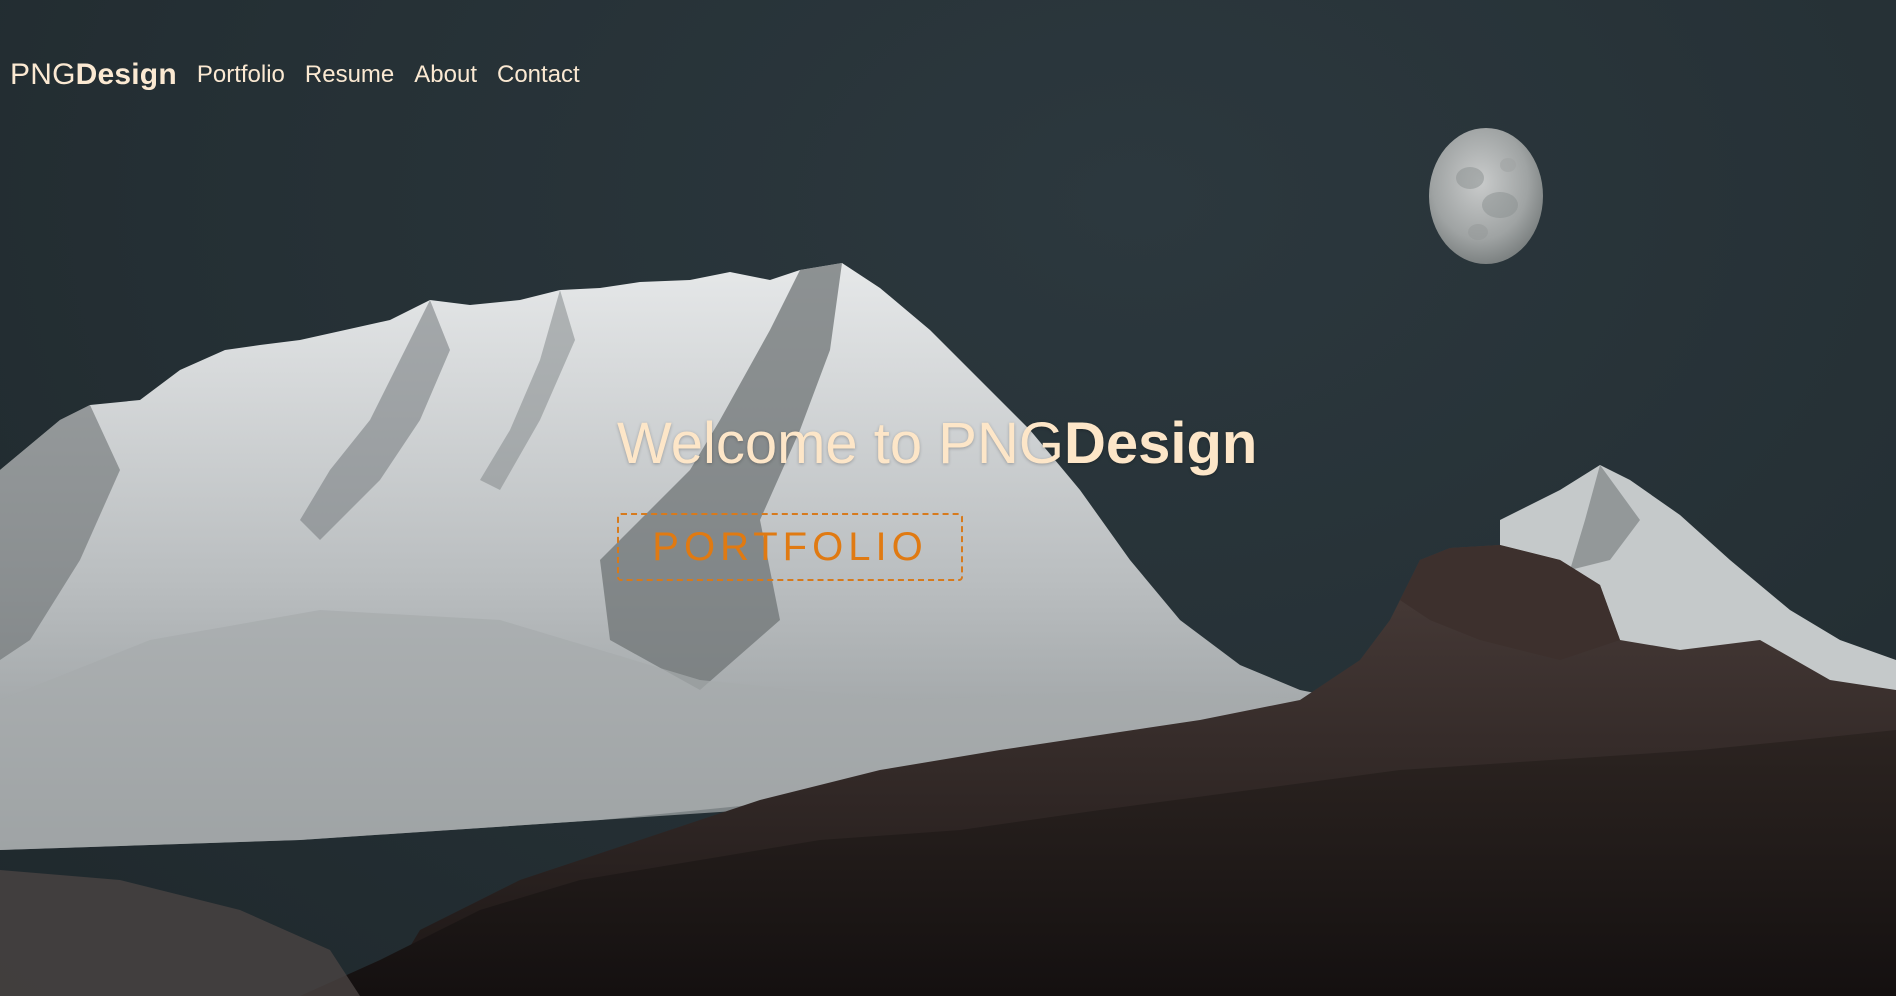  Describe the element at coordinates (126, 74) in the screenshot. I see `brand-bold-text: Design` at that location.